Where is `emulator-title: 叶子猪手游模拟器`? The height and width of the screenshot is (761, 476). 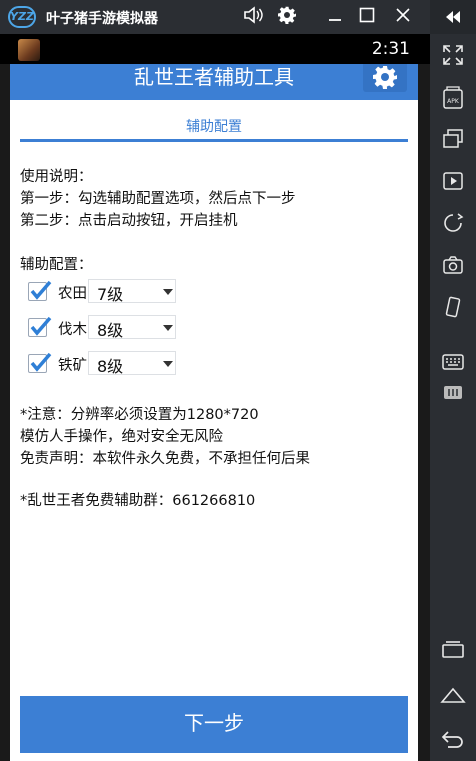 emulator-title: 叶子猪手游模拟器 is located at coordinates (102, 19).